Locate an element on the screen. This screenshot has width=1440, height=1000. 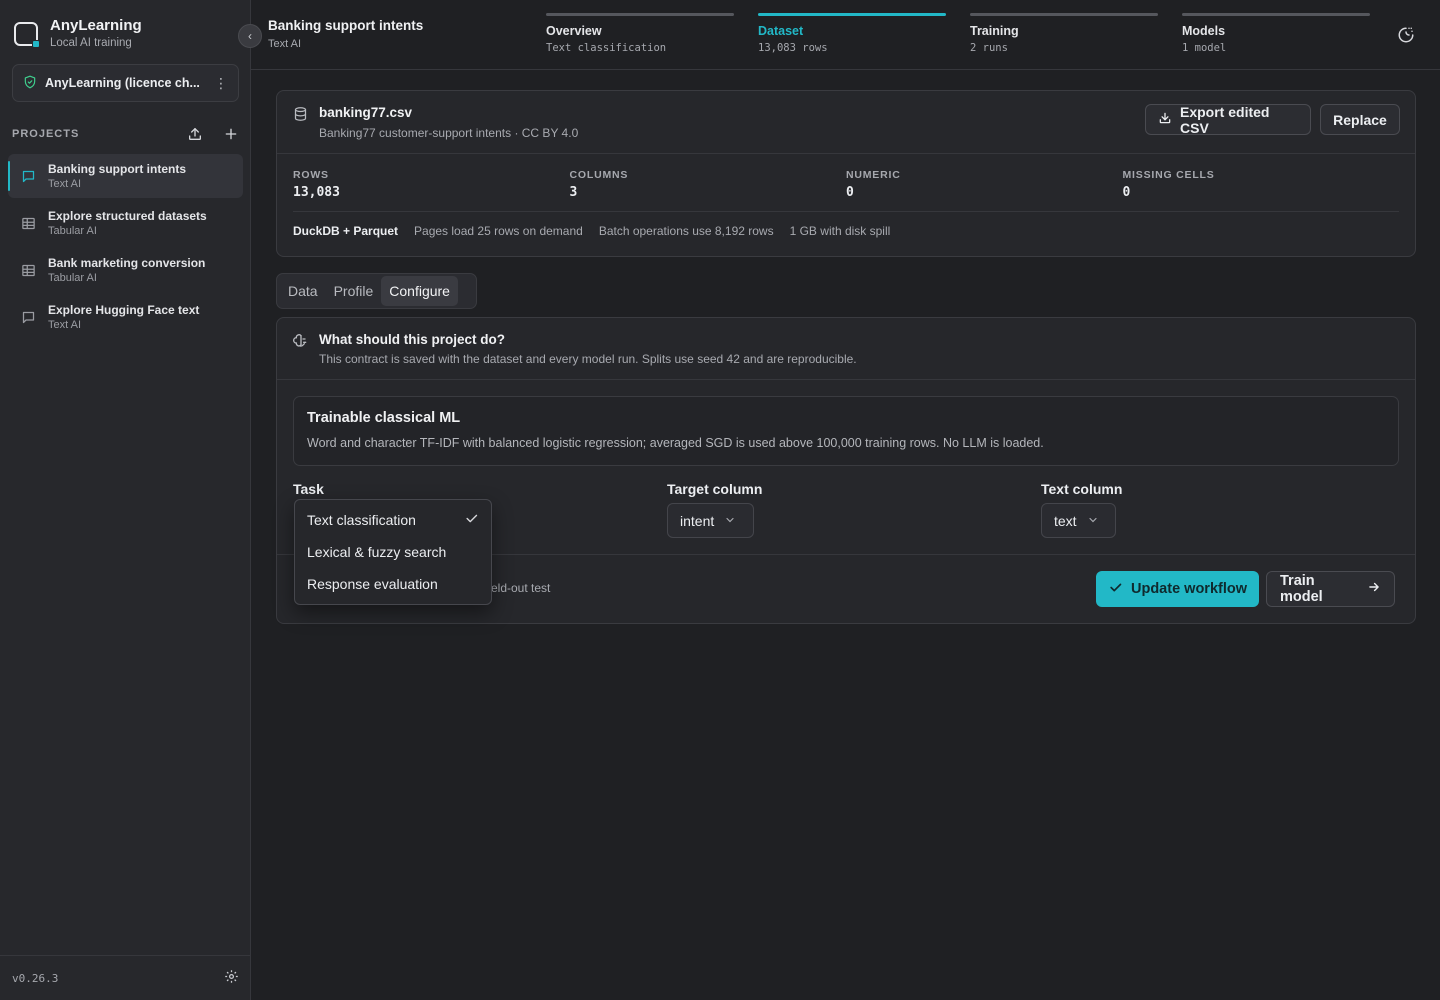
step-name: Training is located at coordinates (994, 31).